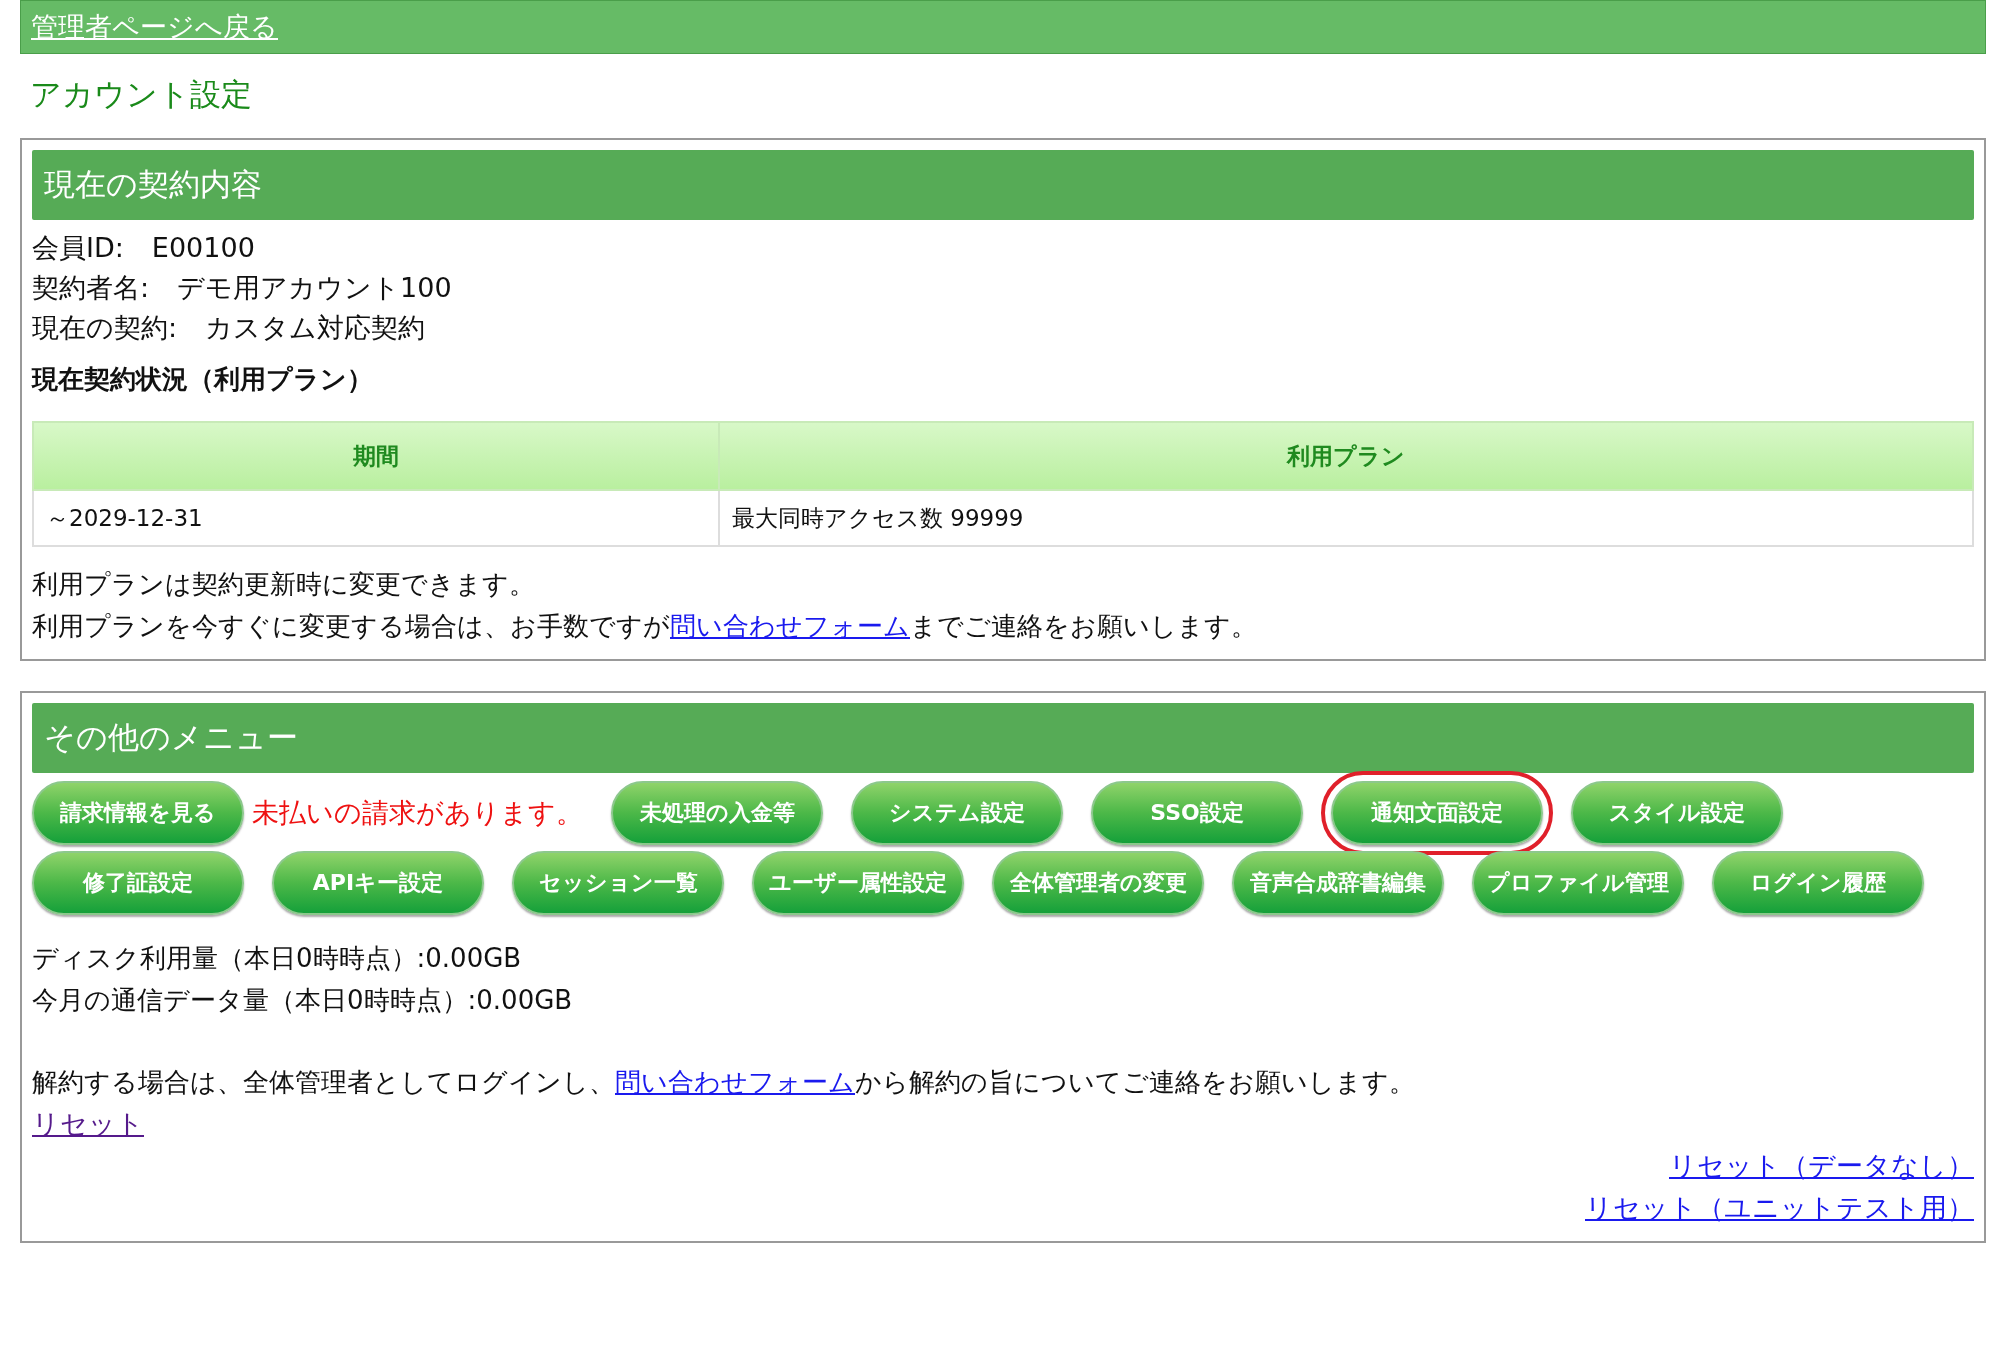 The image size is (2006, 1358). I want to click on menu-button: プロファイル管理, so click(1578, 883).